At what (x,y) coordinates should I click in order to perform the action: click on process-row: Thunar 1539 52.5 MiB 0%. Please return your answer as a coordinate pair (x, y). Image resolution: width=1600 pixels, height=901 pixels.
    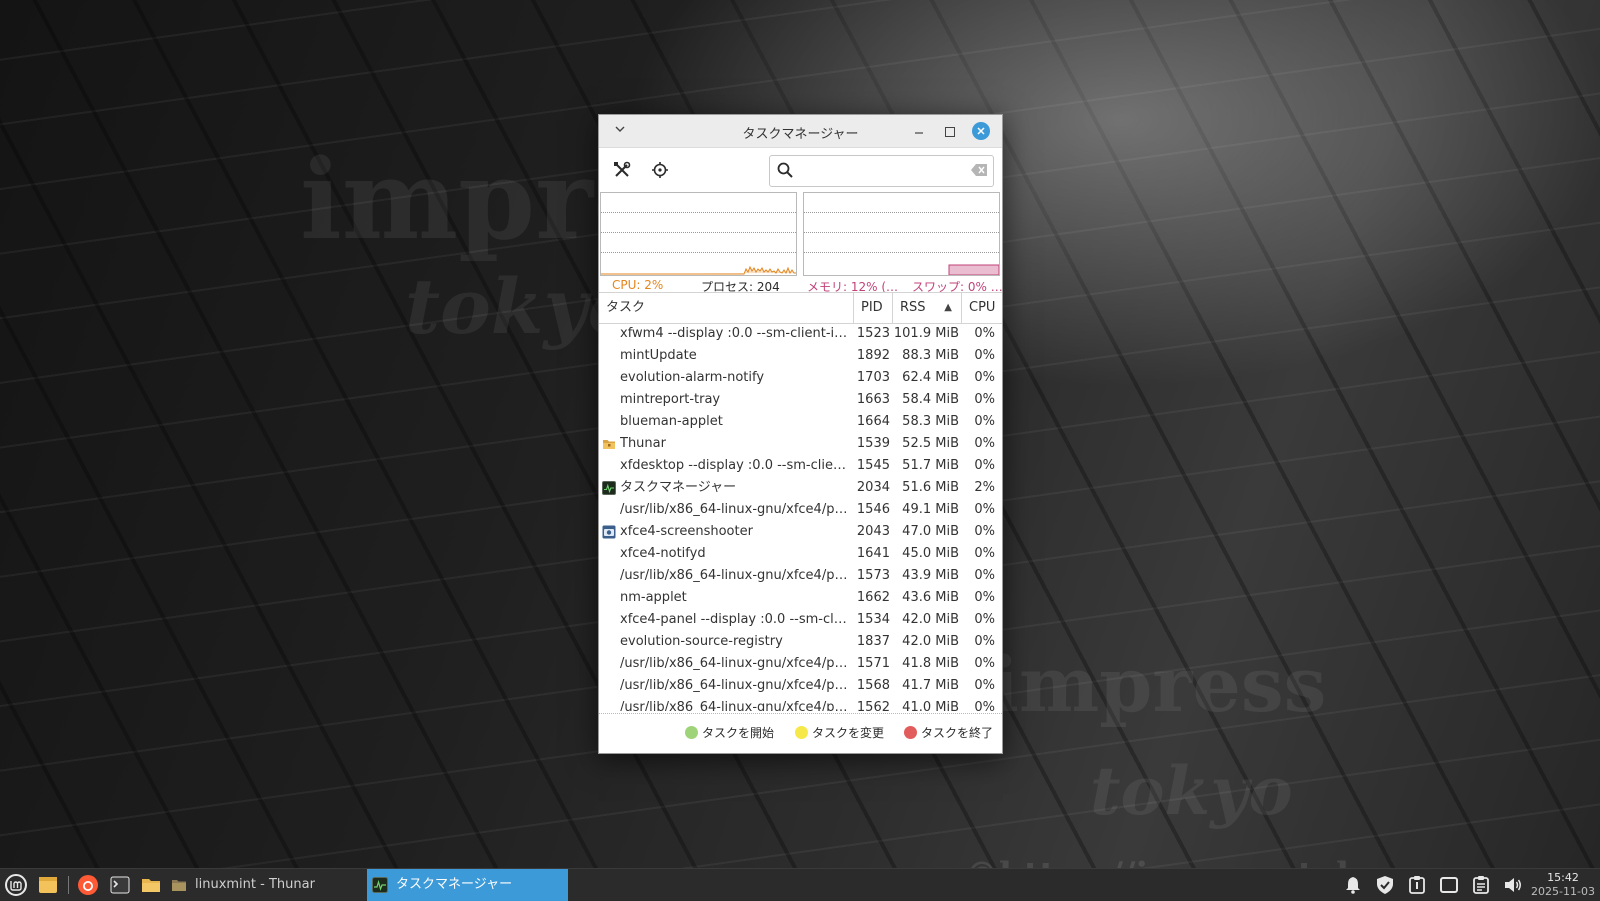
    Looking at the image, I should click on (800, 444).